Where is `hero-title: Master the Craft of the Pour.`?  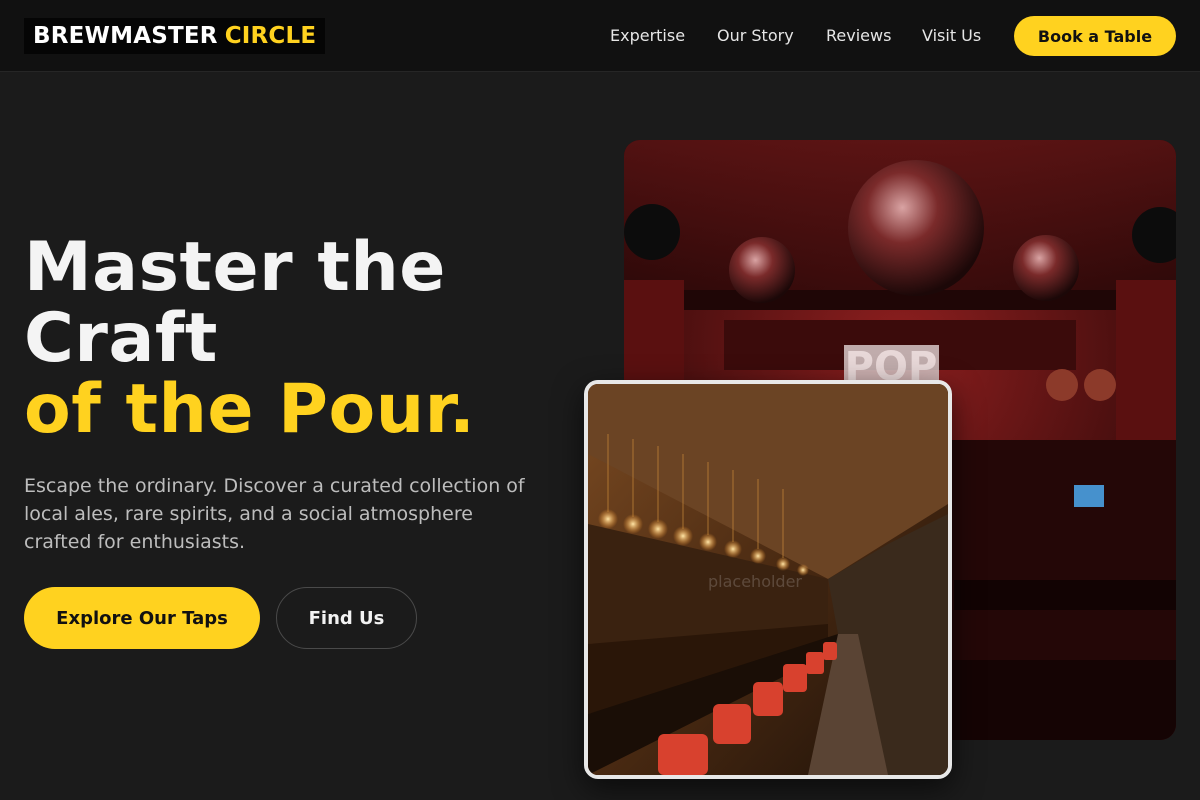
hero-title: Master the Craft of the Pour. is located at coordinates (304, 338).